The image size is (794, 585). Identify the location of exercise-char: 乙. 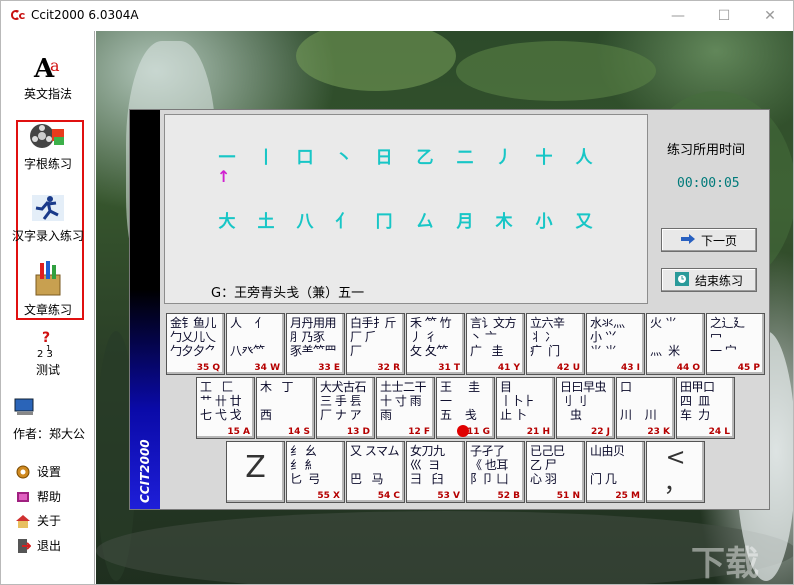
(425, 158).